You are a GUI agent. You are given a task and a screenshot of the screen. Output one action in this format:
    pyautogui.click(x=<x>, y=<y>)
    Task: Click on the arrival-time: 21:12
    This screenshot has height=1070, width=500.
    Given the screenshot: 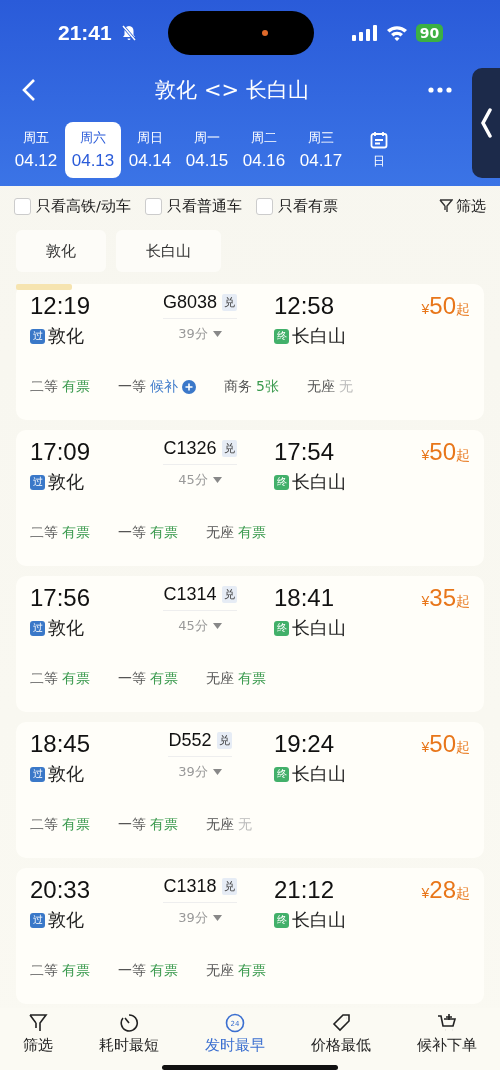 What is the action you would take?
    pyautogui.click(x=305, y=890)
    